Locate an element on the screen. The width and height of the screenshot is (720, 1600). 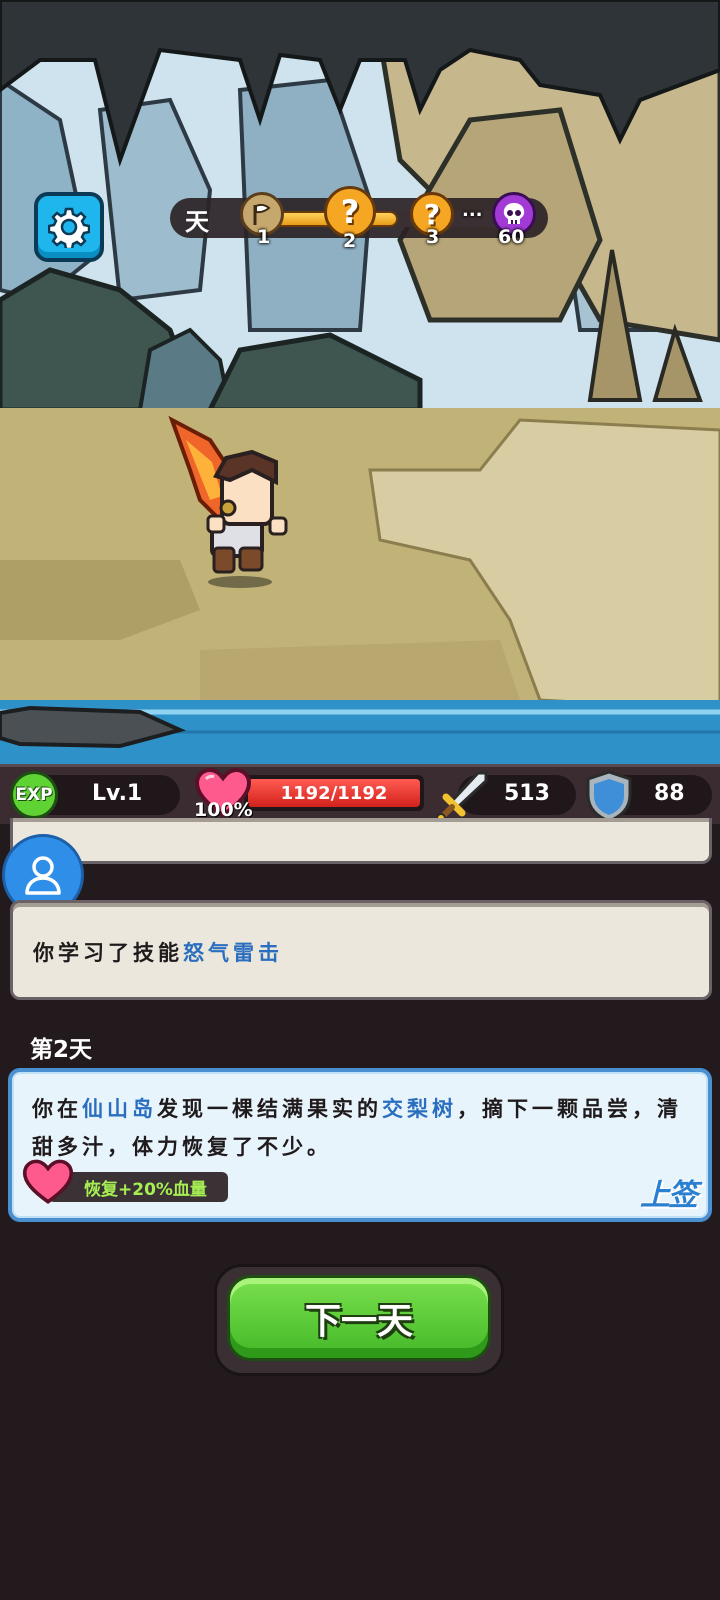
gear-icon is located at coordinates (69, 227).